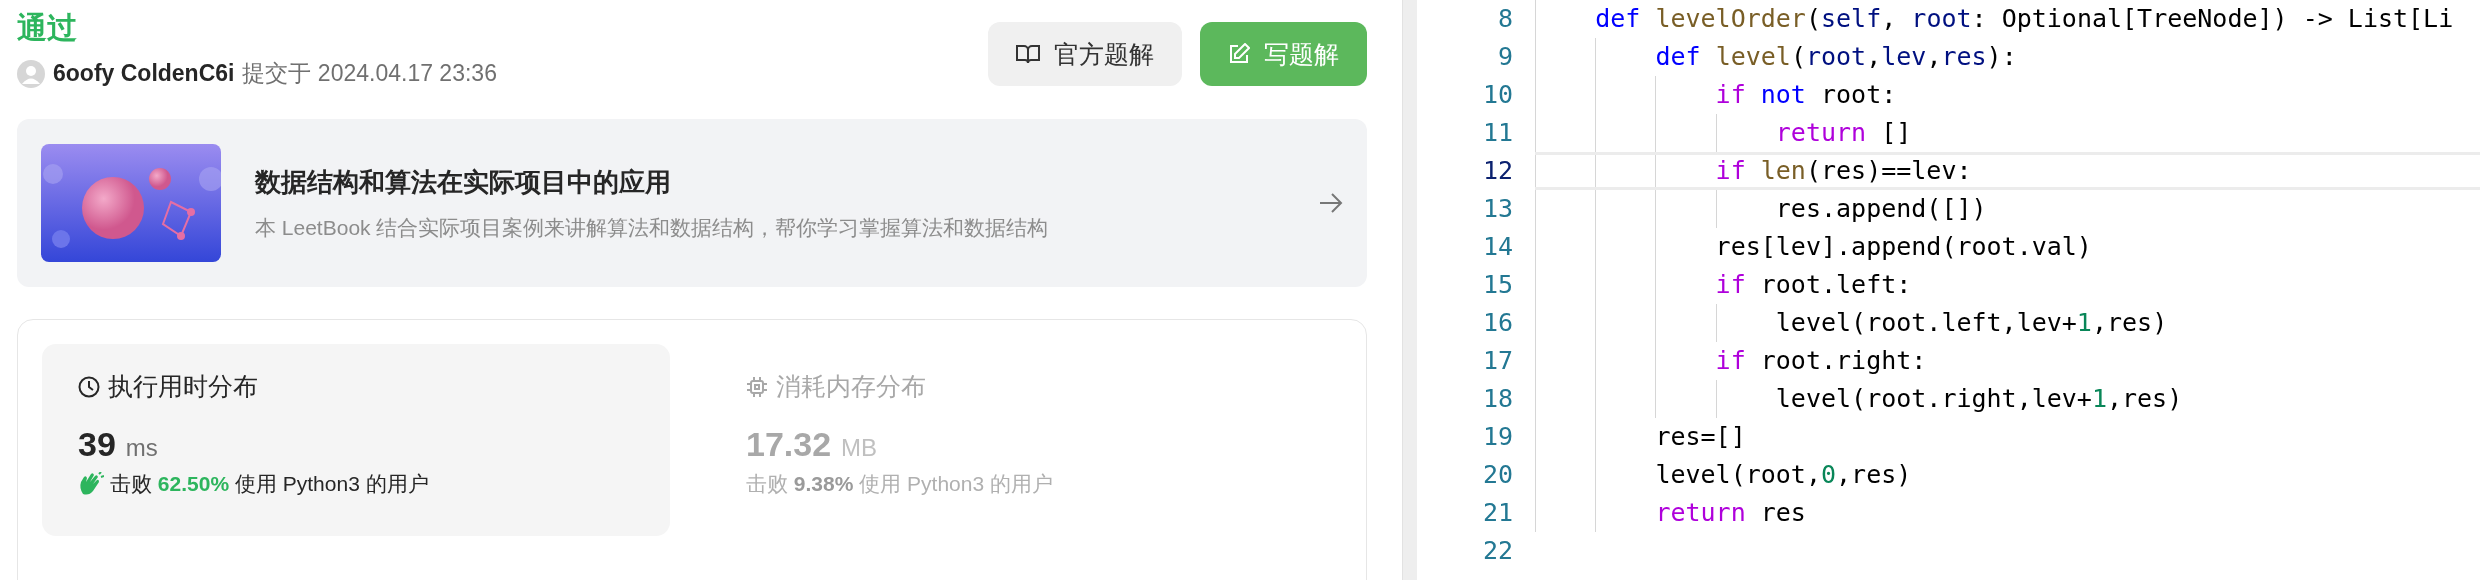  What do you see at coordinates (1497, 323) in the screenshot?
I see `line-number: 16` at bounding box center [1497, 323].